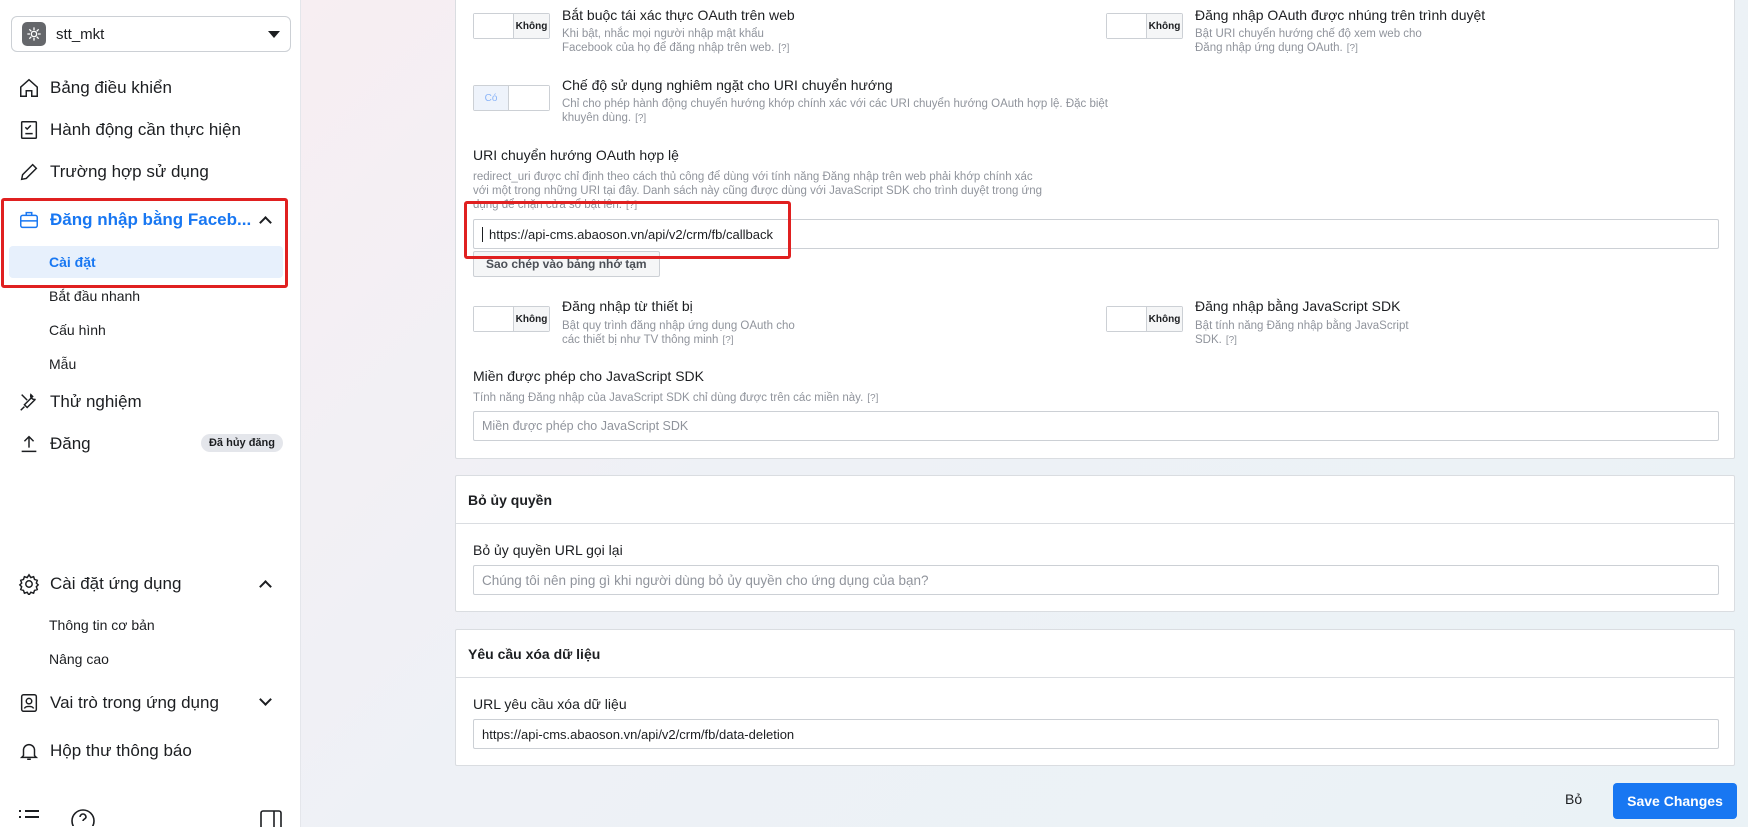 This screenshot has height=827, width=1748. What do you see at coordinates (491, 98) in the screenshot?
I see `toggle-state-label: Có` at bounding box center [491, 98].